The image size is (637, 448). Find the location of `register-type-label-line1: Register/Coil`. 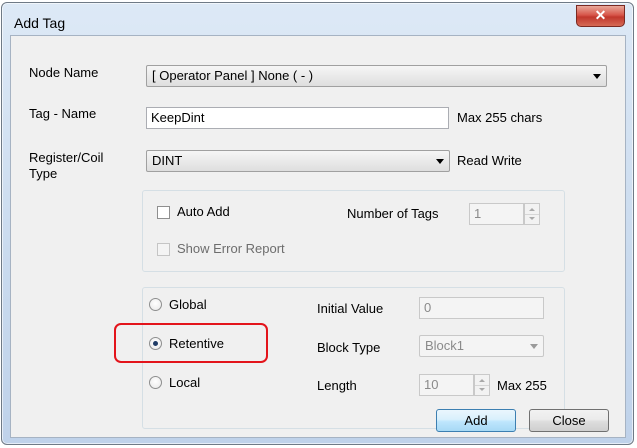

register-type-label-line1: Register/Coil is located at coordinates (66, 157).